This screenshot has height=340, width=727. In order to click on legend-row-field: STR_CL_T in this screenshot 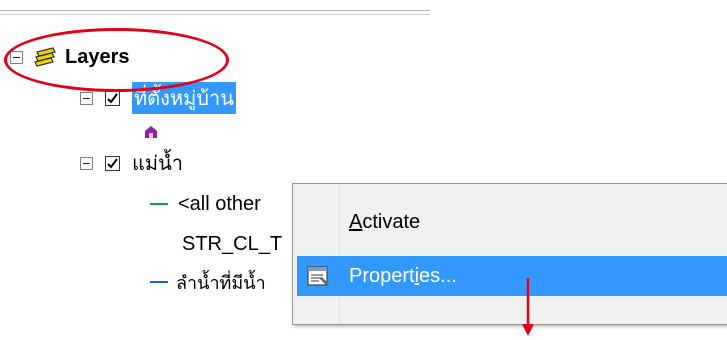, I will do `click(232, 244)`.